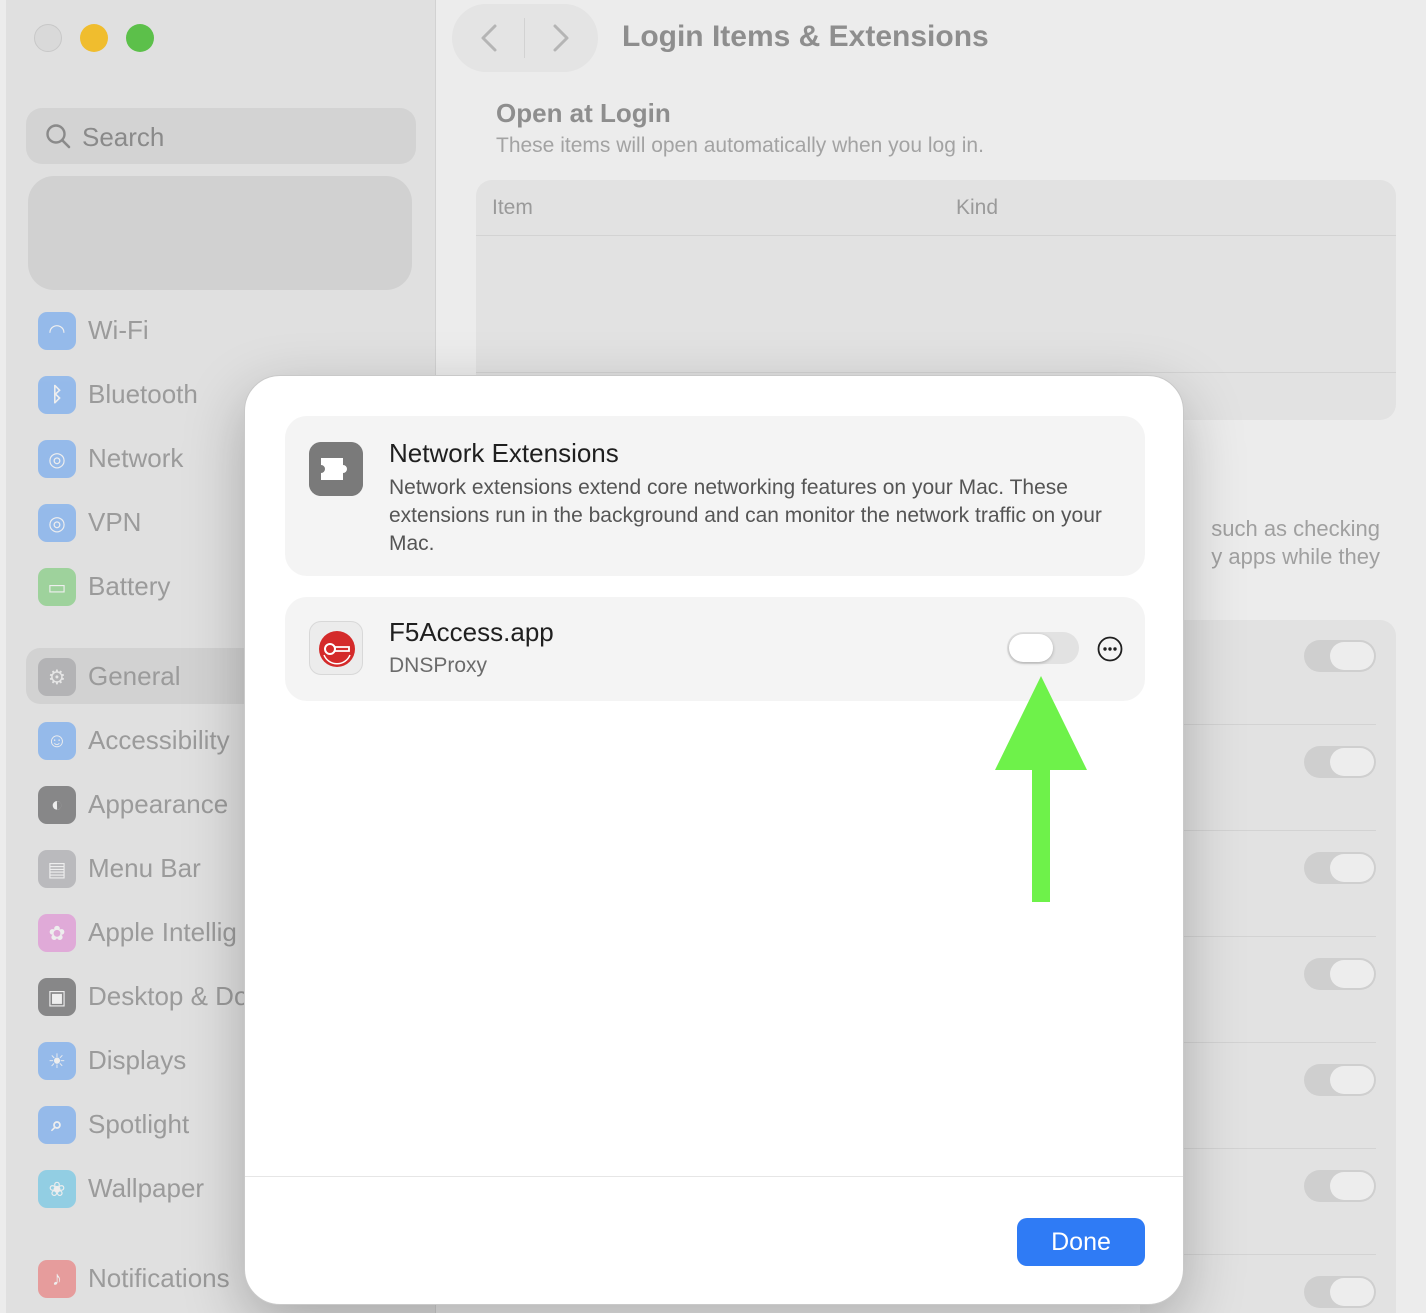 This screenshot has width=1426, height=1313. I want to click on toggle-knob, so click(1031, 648).